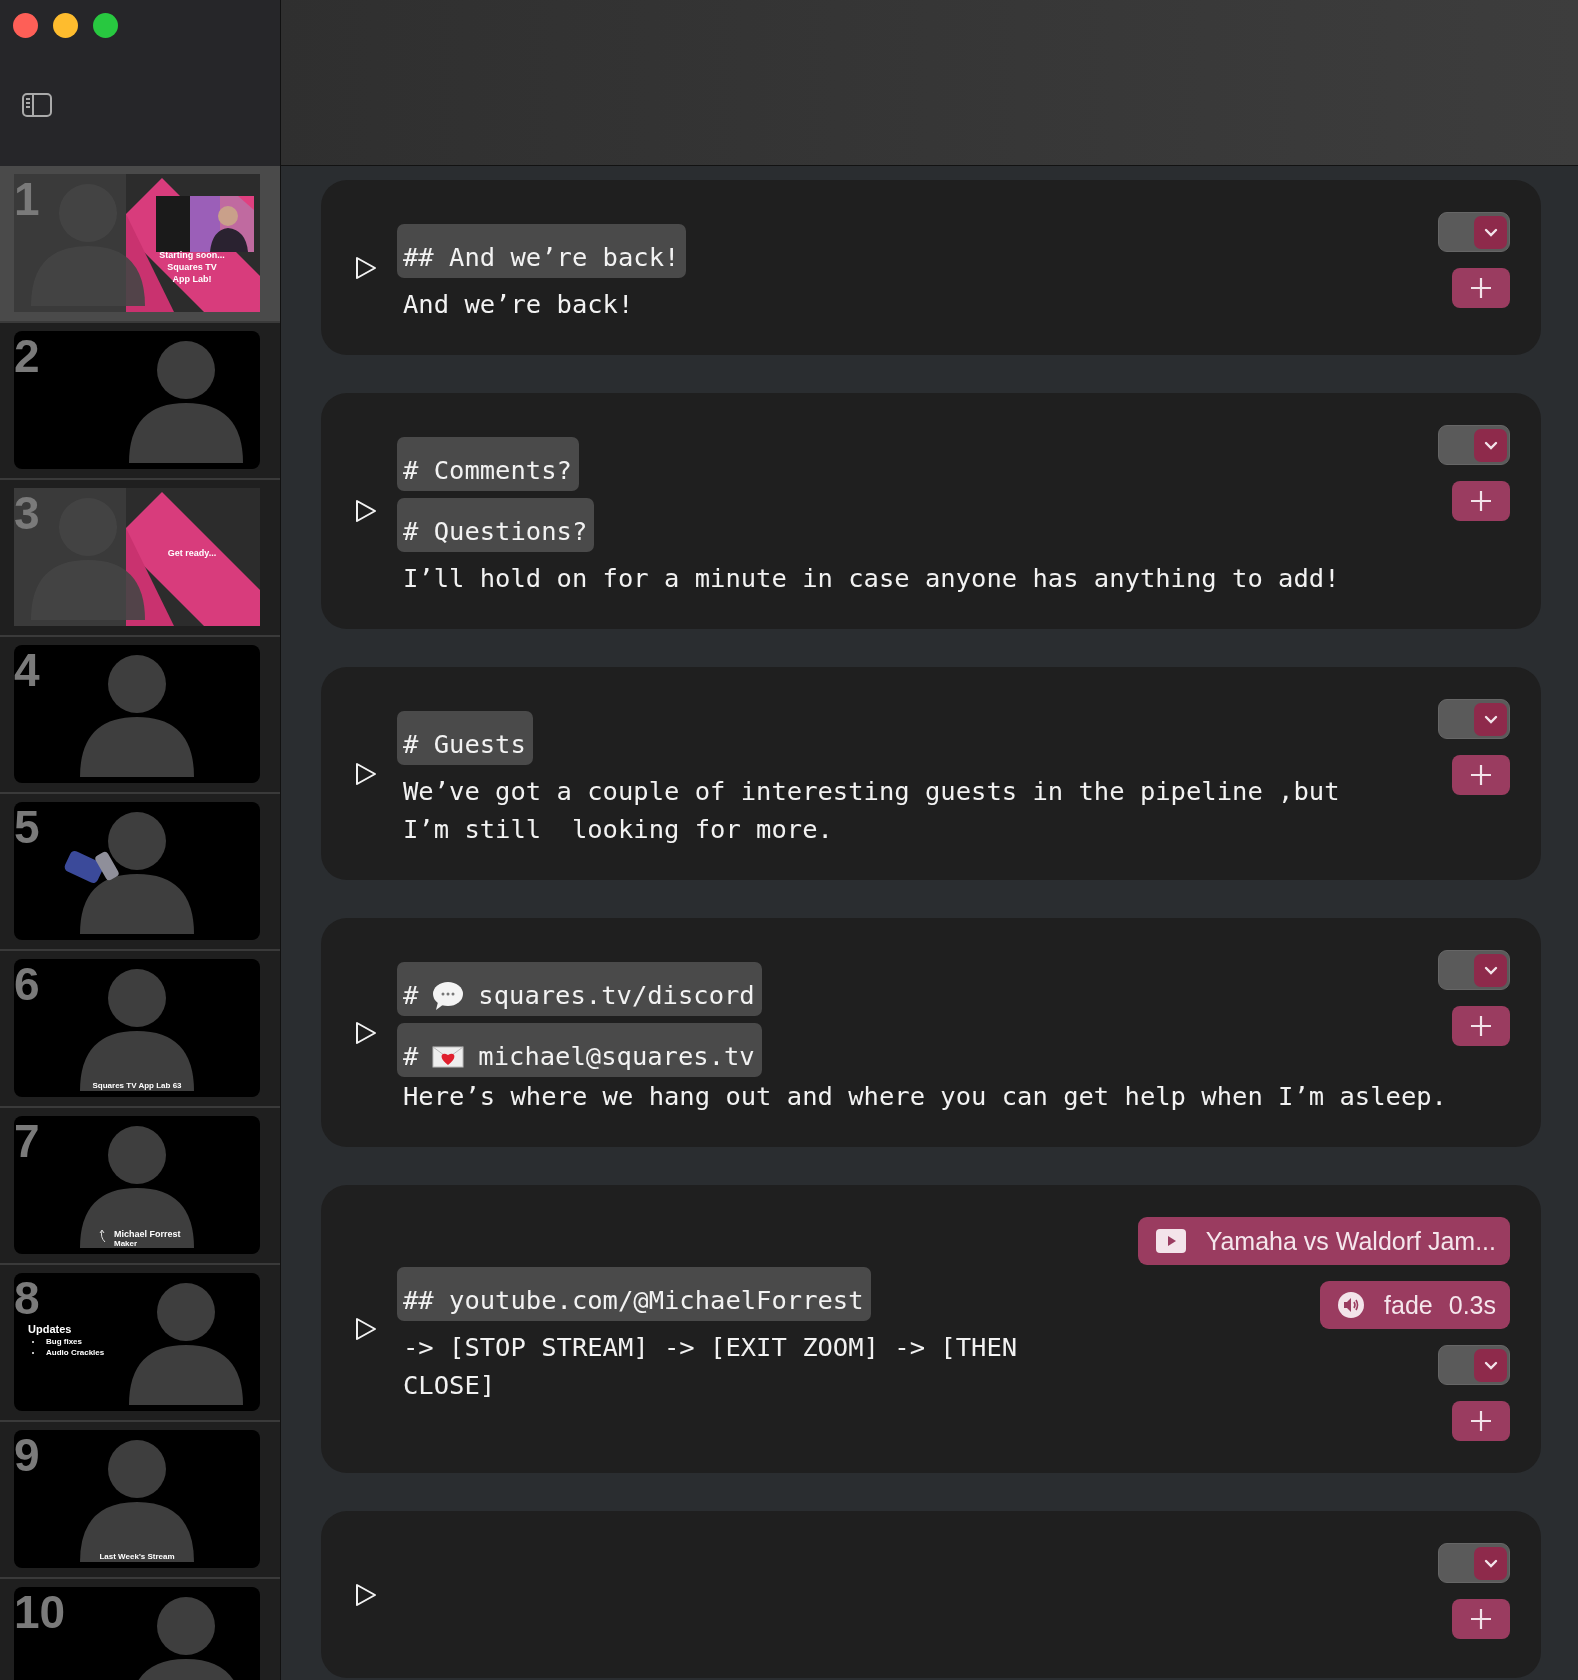 This screenshot has height=1680, width=1578. I want to click on speech-bubble-icon, so click(448, 995).